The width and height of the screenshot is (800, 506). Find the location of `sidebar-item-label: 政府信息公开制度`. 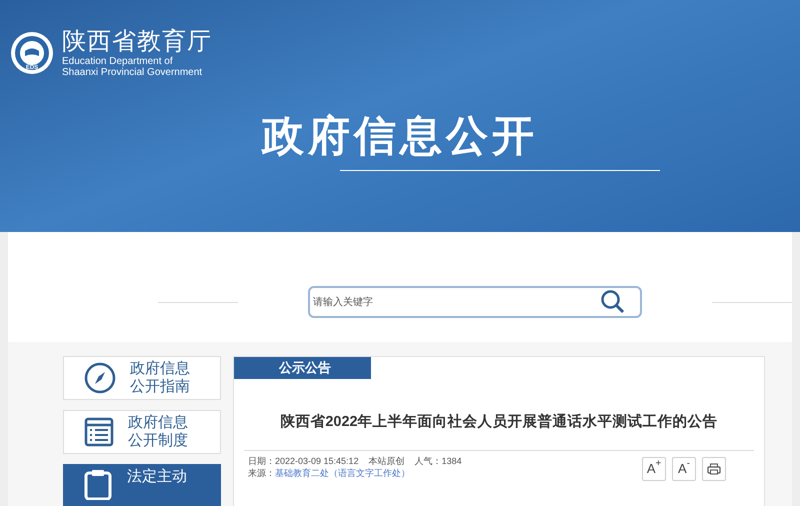

sidebar-item-label: 政府信息公开制度 is located at coordinates (158, 432).